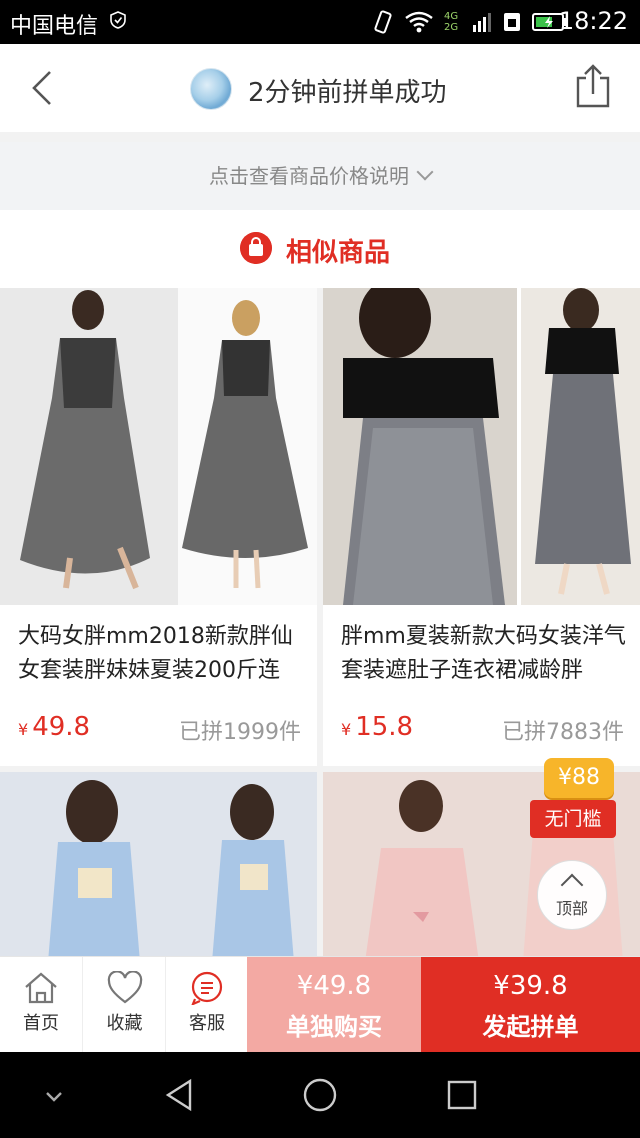  I want to click on coupon-label: 无门槛, so click(573, 819).